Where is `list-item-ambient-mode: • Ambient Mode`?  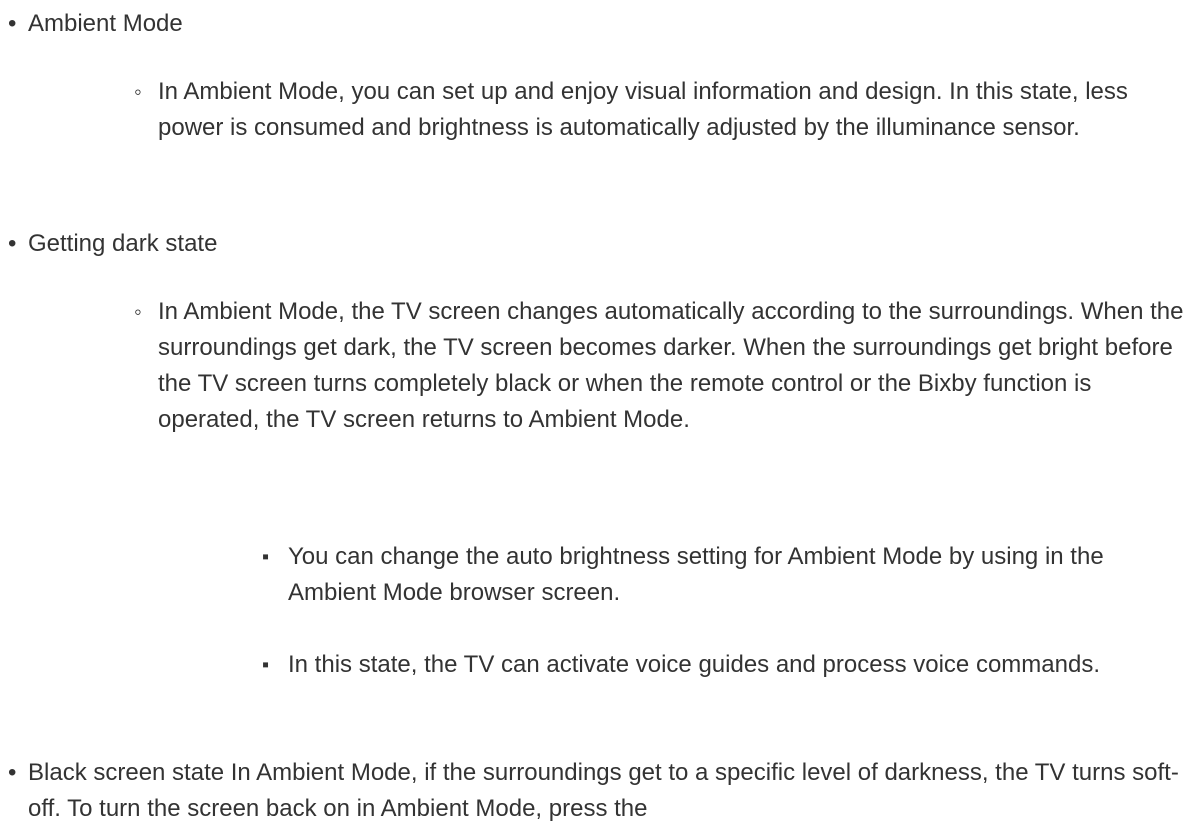
list-item-ambient-mode: • Ambient Mode is located at coordinates (598, 24).